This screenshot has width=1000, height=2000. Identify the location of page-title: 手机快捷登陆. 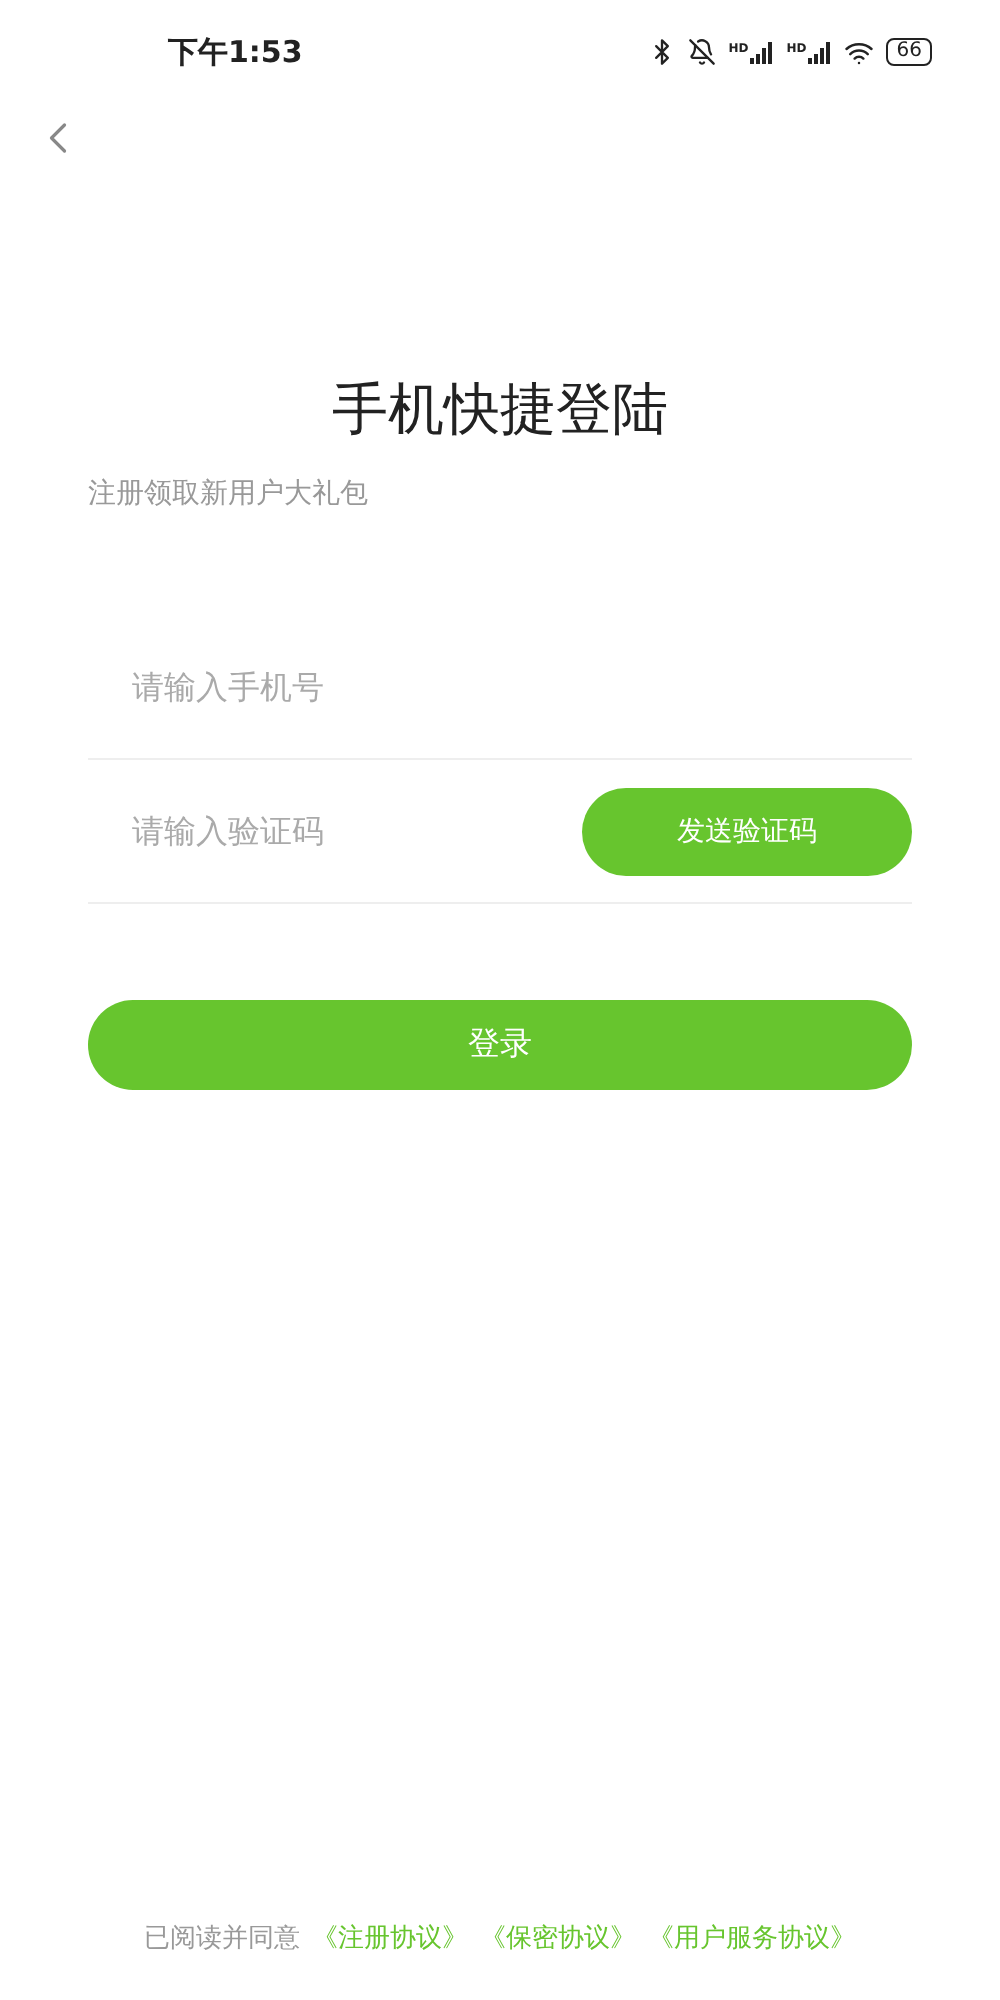
(500, 410).